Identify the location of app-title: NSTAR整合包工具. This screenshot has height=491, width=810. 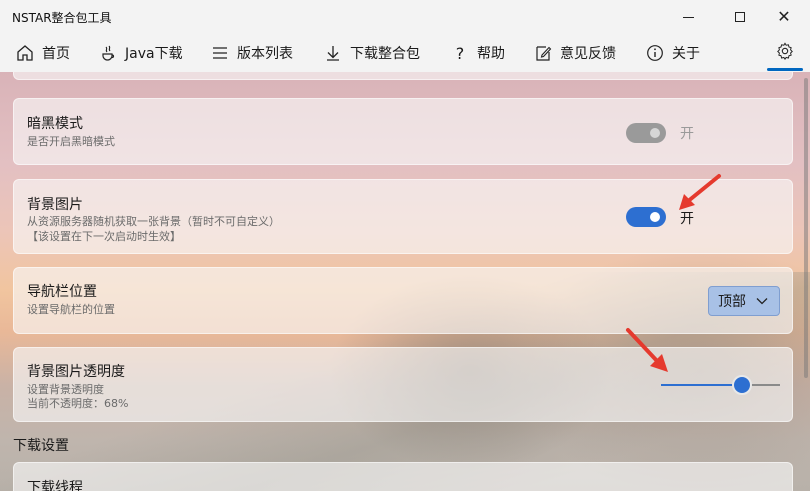
(62, 17).